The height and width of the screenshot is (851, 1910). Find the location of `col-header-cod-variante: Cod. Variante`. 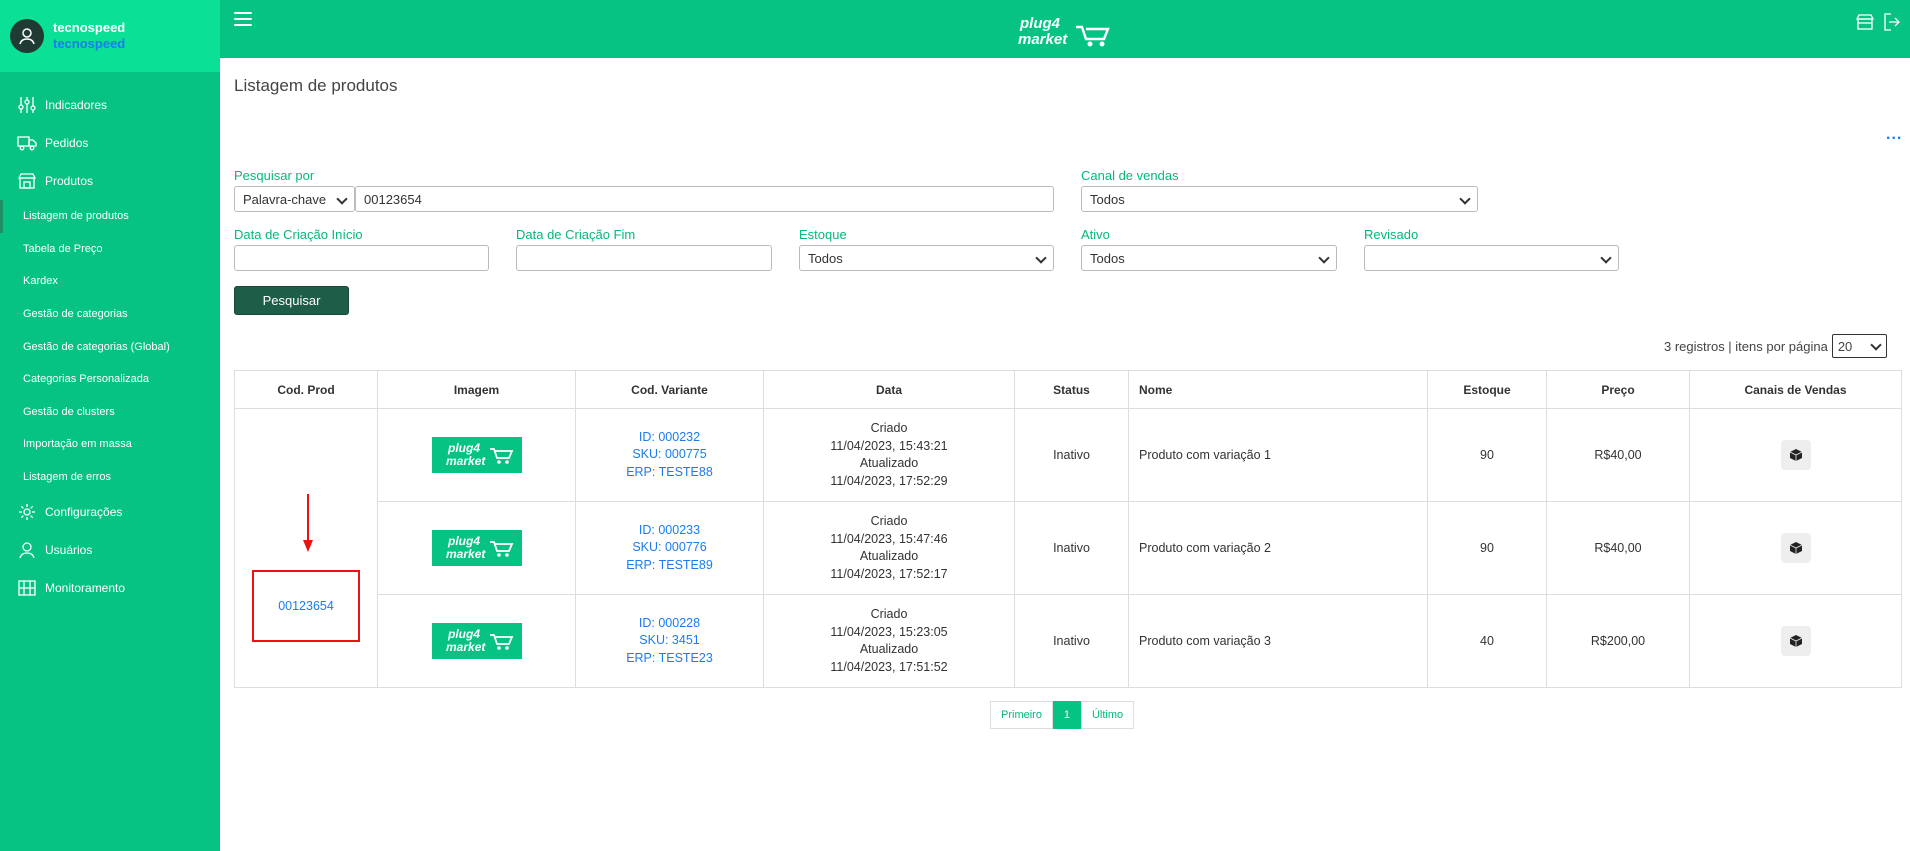

col-header-cod-variante: Cod. Variante is located at coordinates (669, 389).